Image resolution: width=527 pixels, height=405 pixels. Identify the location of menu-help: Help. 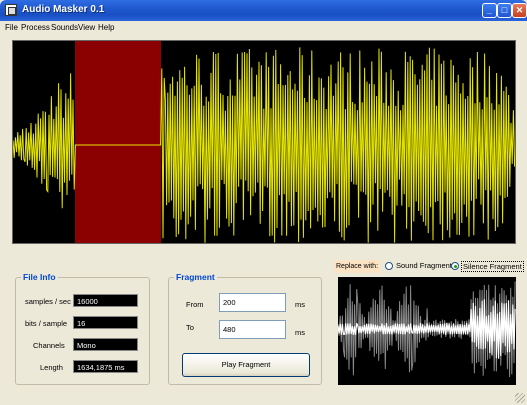
(106, 27).